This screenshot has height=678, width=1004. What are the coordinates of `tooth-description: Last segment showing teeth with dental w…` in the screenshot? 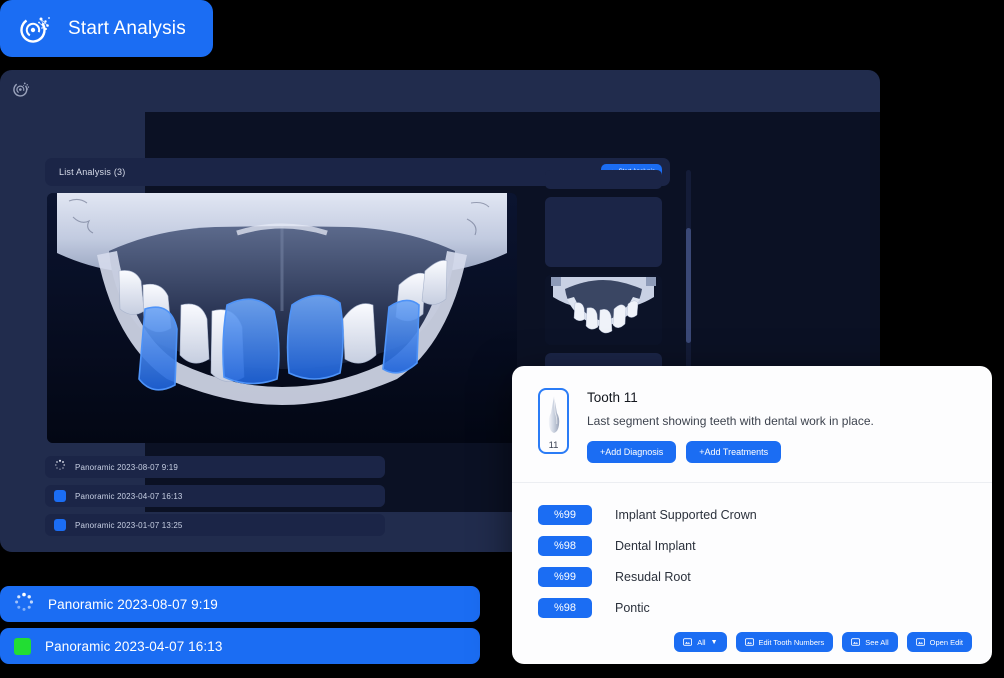 It's located at (730, 421).